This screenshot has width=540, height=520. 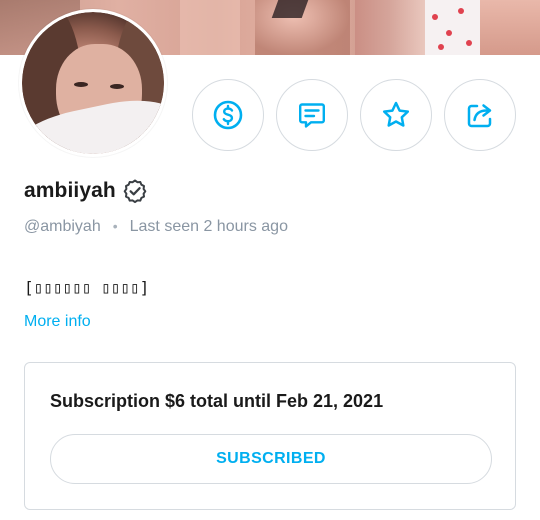 I want to click on share-button, so click(x=480, y=115).